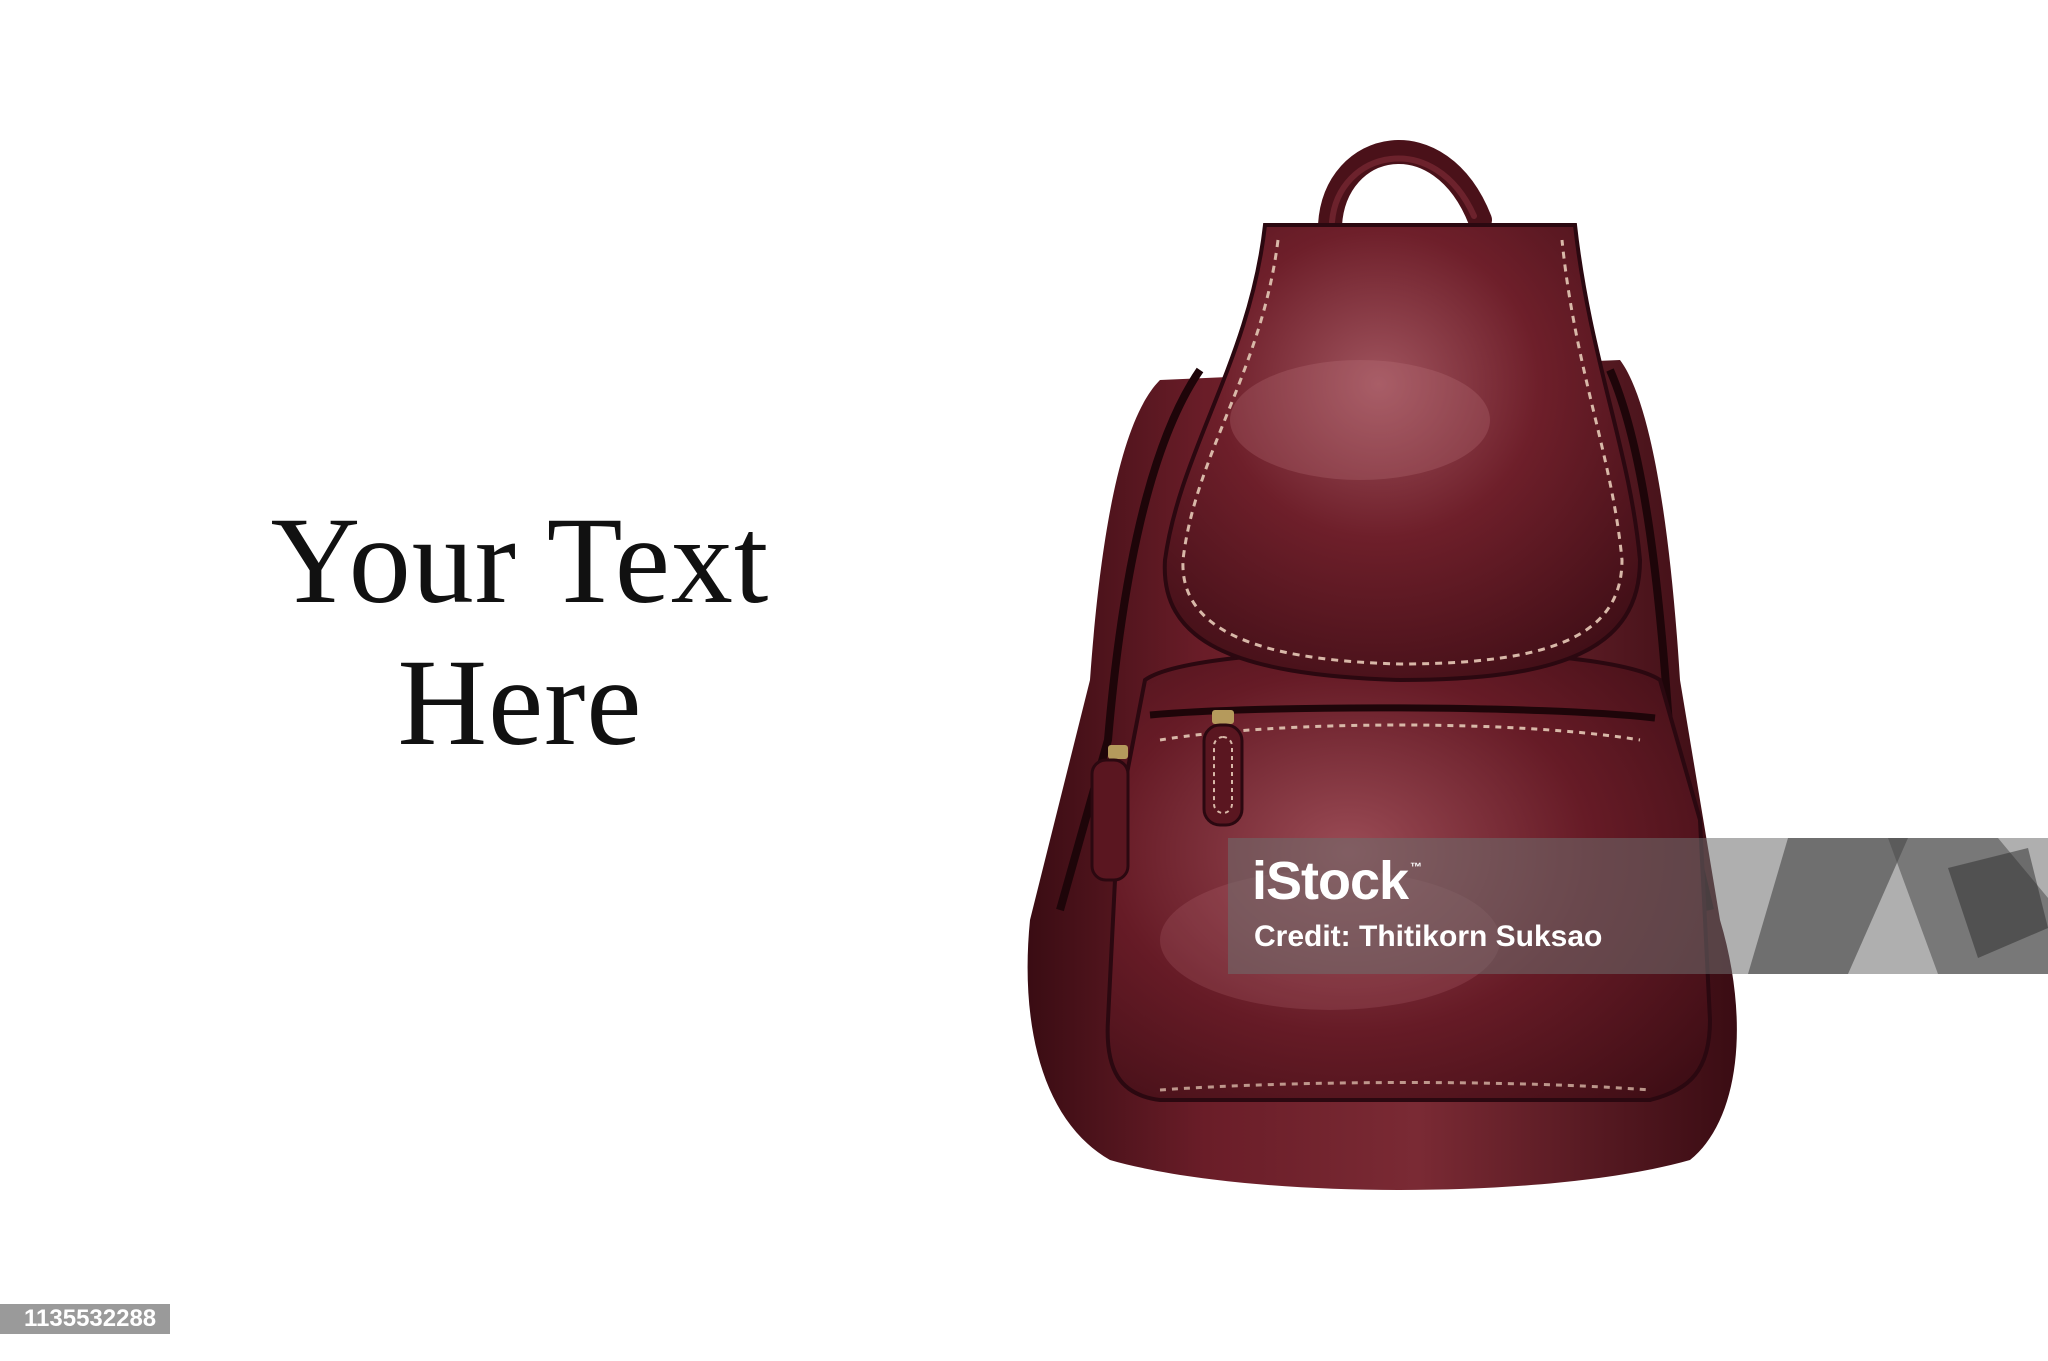 This screenshot has width=2048, height=1361. I want to click on placeholder-headline: Your Text Here, so click(520, 632).